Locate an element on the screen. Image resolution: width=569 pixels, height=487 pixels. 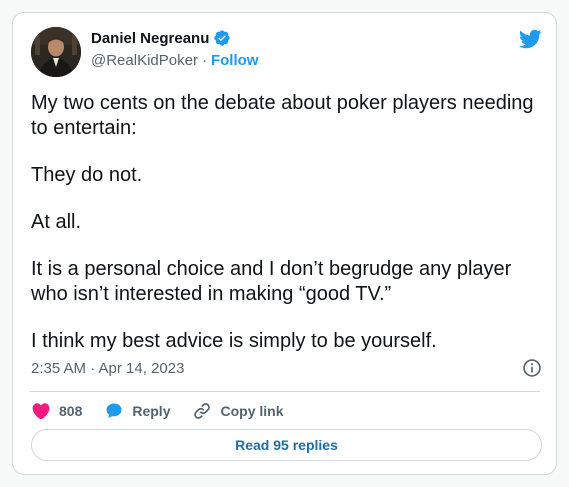
link-icon is located at coordinates (202, 411).